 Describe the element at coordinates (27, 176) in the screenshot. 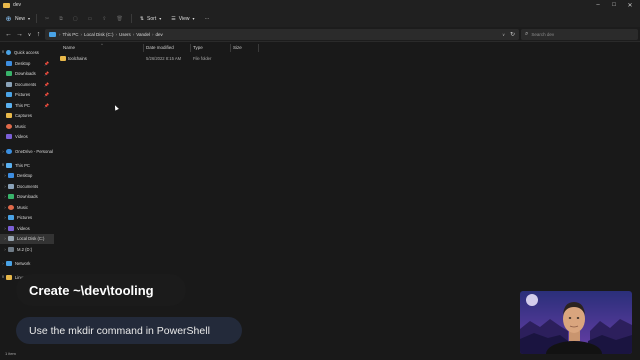

I see `sidebar-item-pc-desktop: › Desktop` at that location.